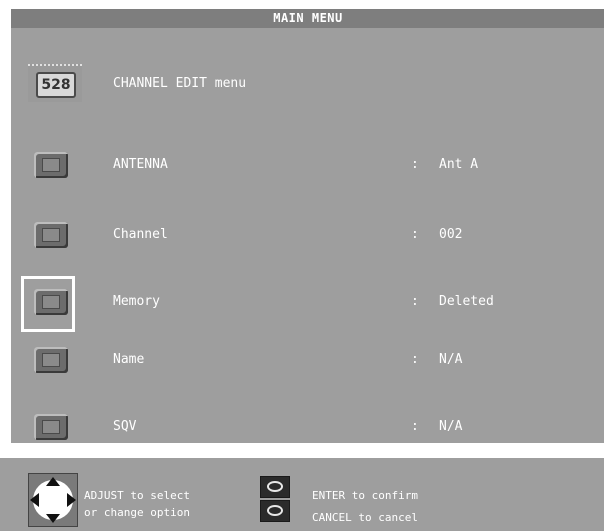 The width and height of the screenshot is (604, 531). I want to click on antenna-colon: :, so click(415, 164).